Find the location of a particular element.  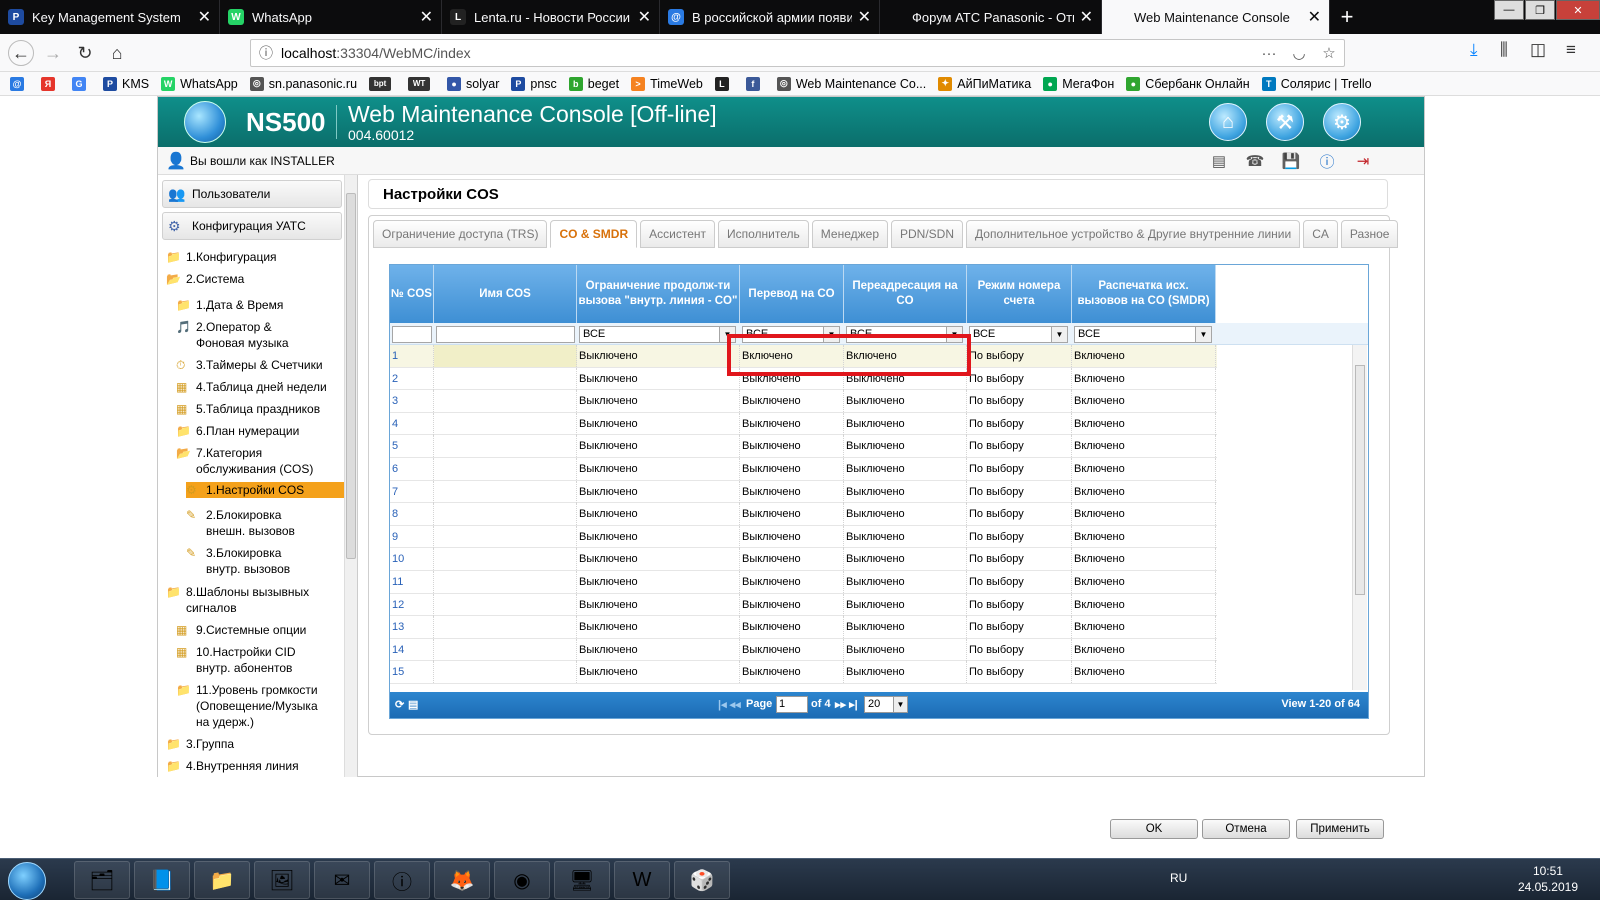

tree-item: ✎ 3.Блокировка внутр. вызовов is located at coordinates (251, 561).